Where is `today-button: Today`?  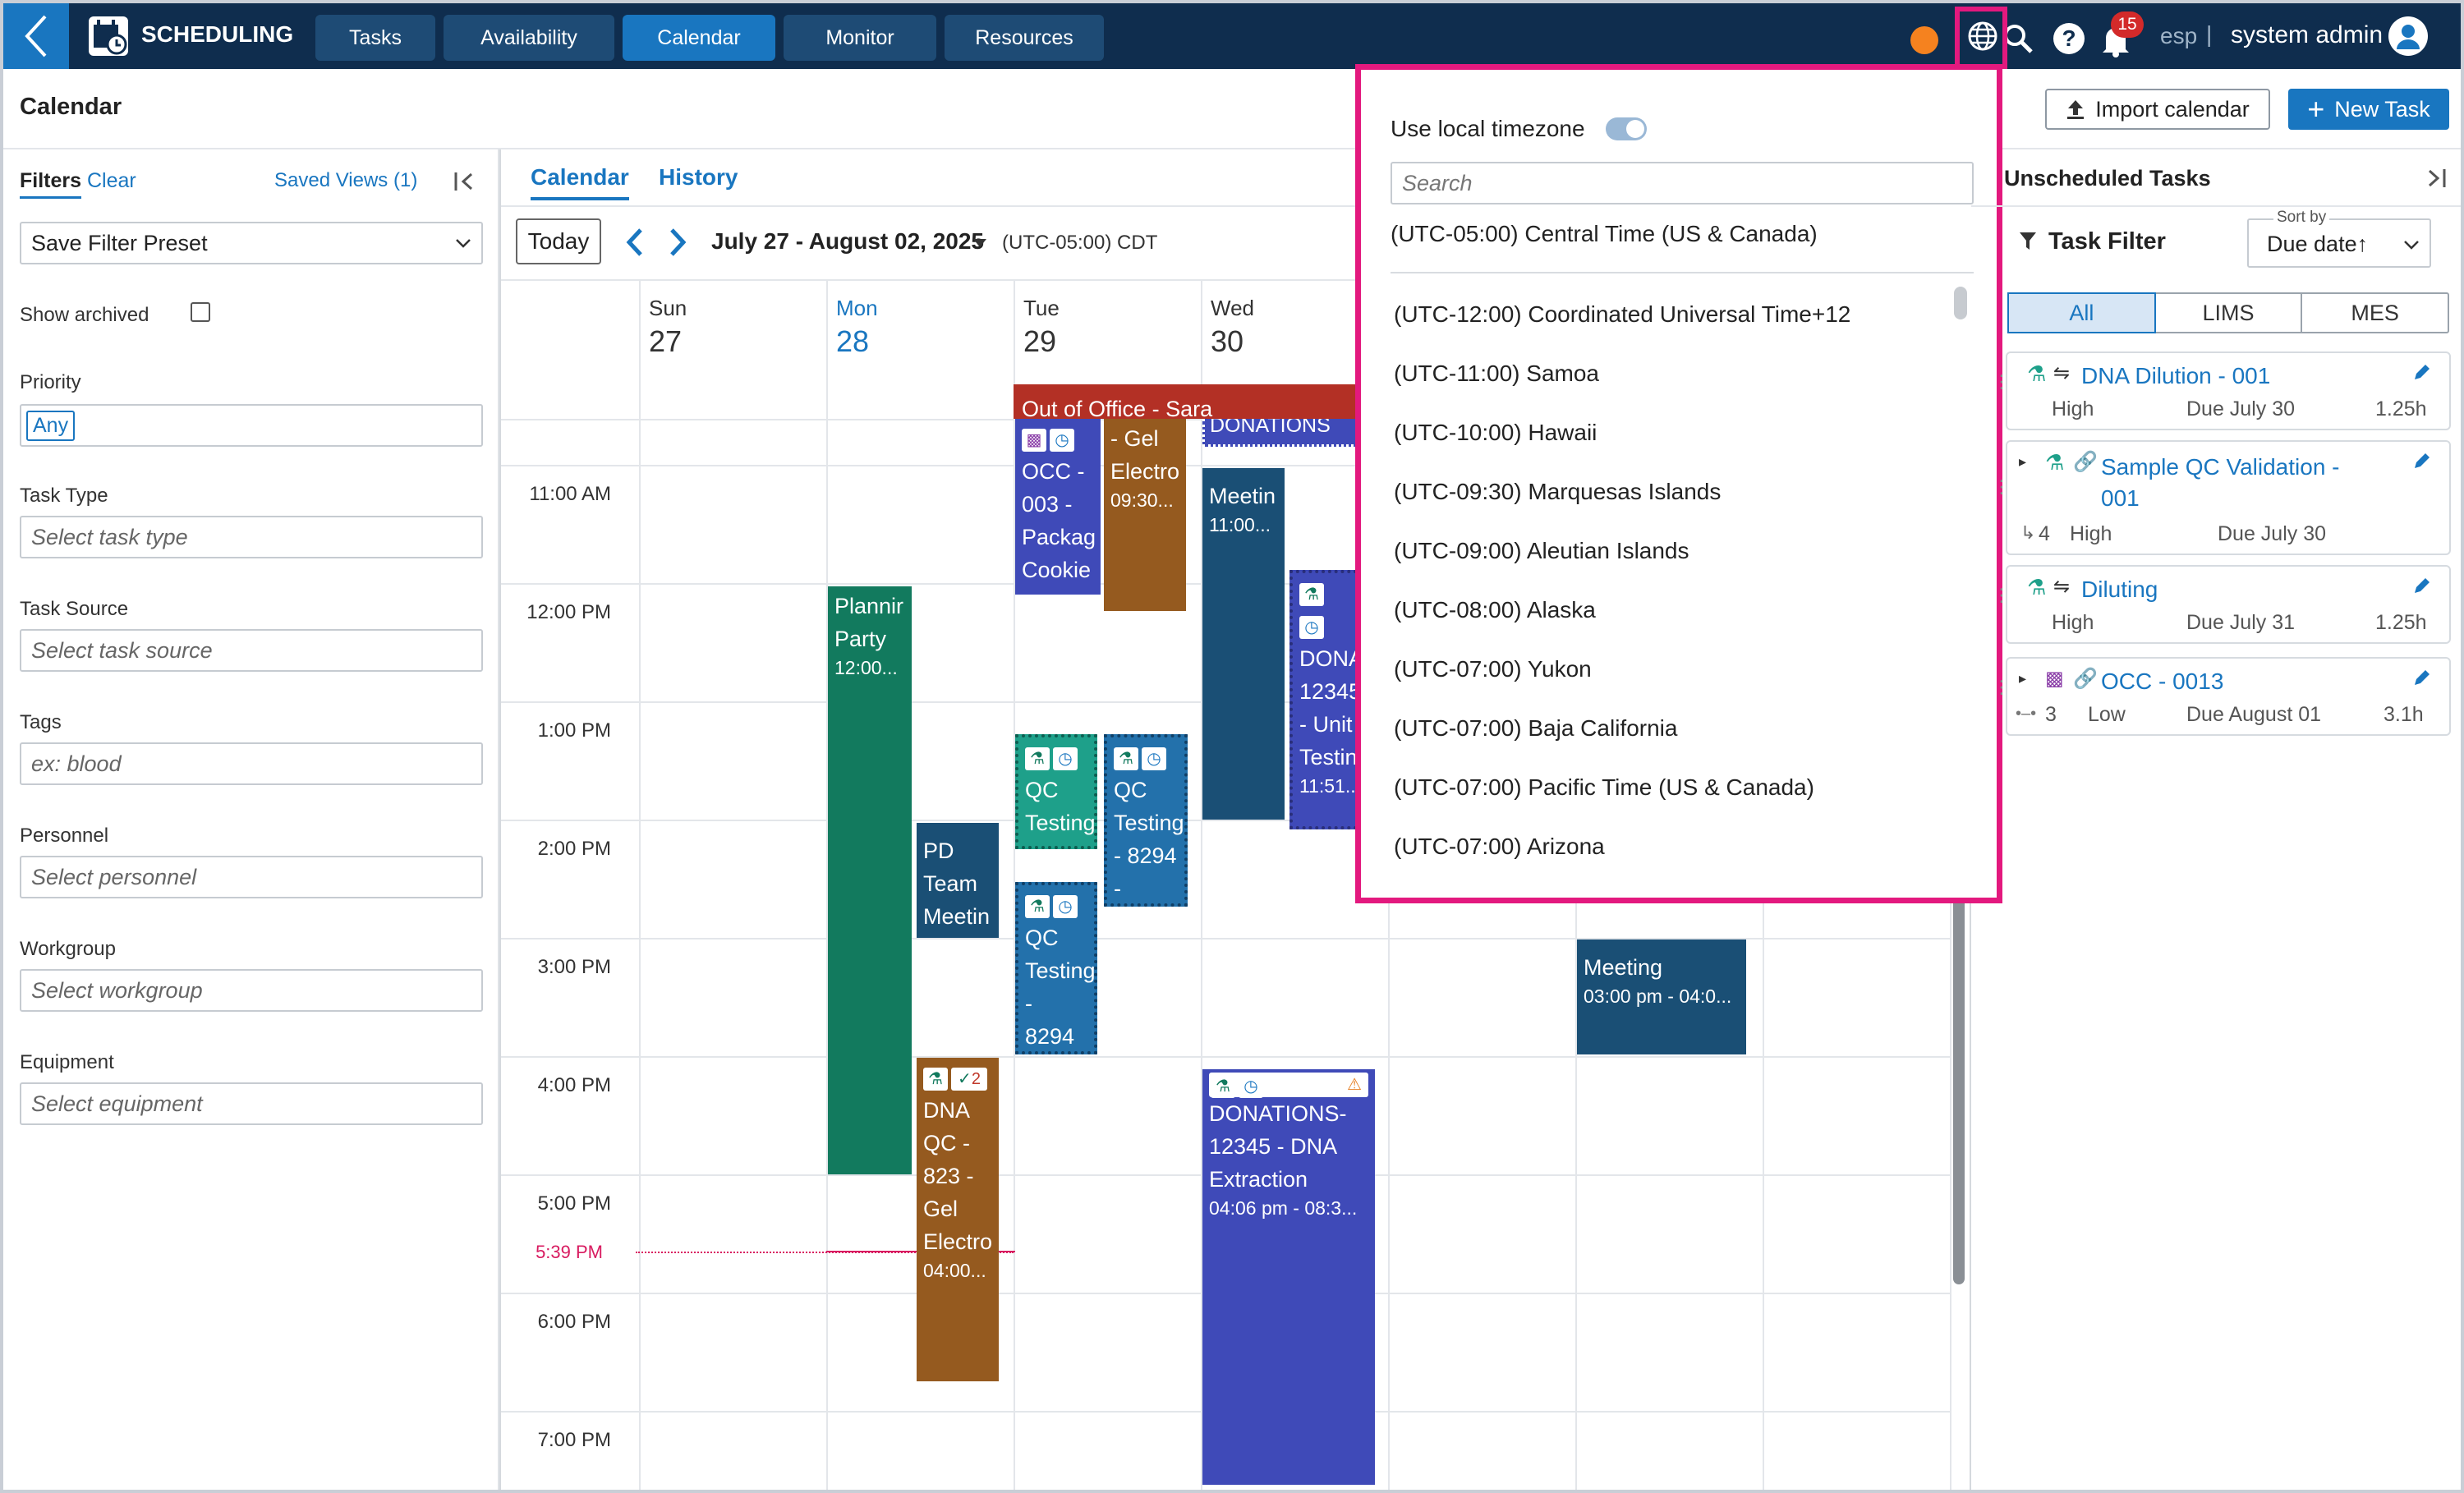
today-button: Today is located at coordinates (558, 241).